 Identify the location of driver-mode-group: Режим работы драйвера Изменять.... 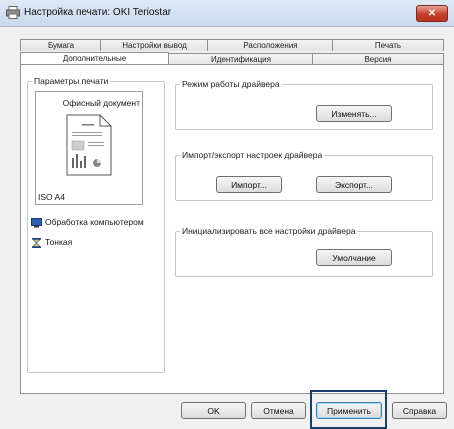
(304, 104).